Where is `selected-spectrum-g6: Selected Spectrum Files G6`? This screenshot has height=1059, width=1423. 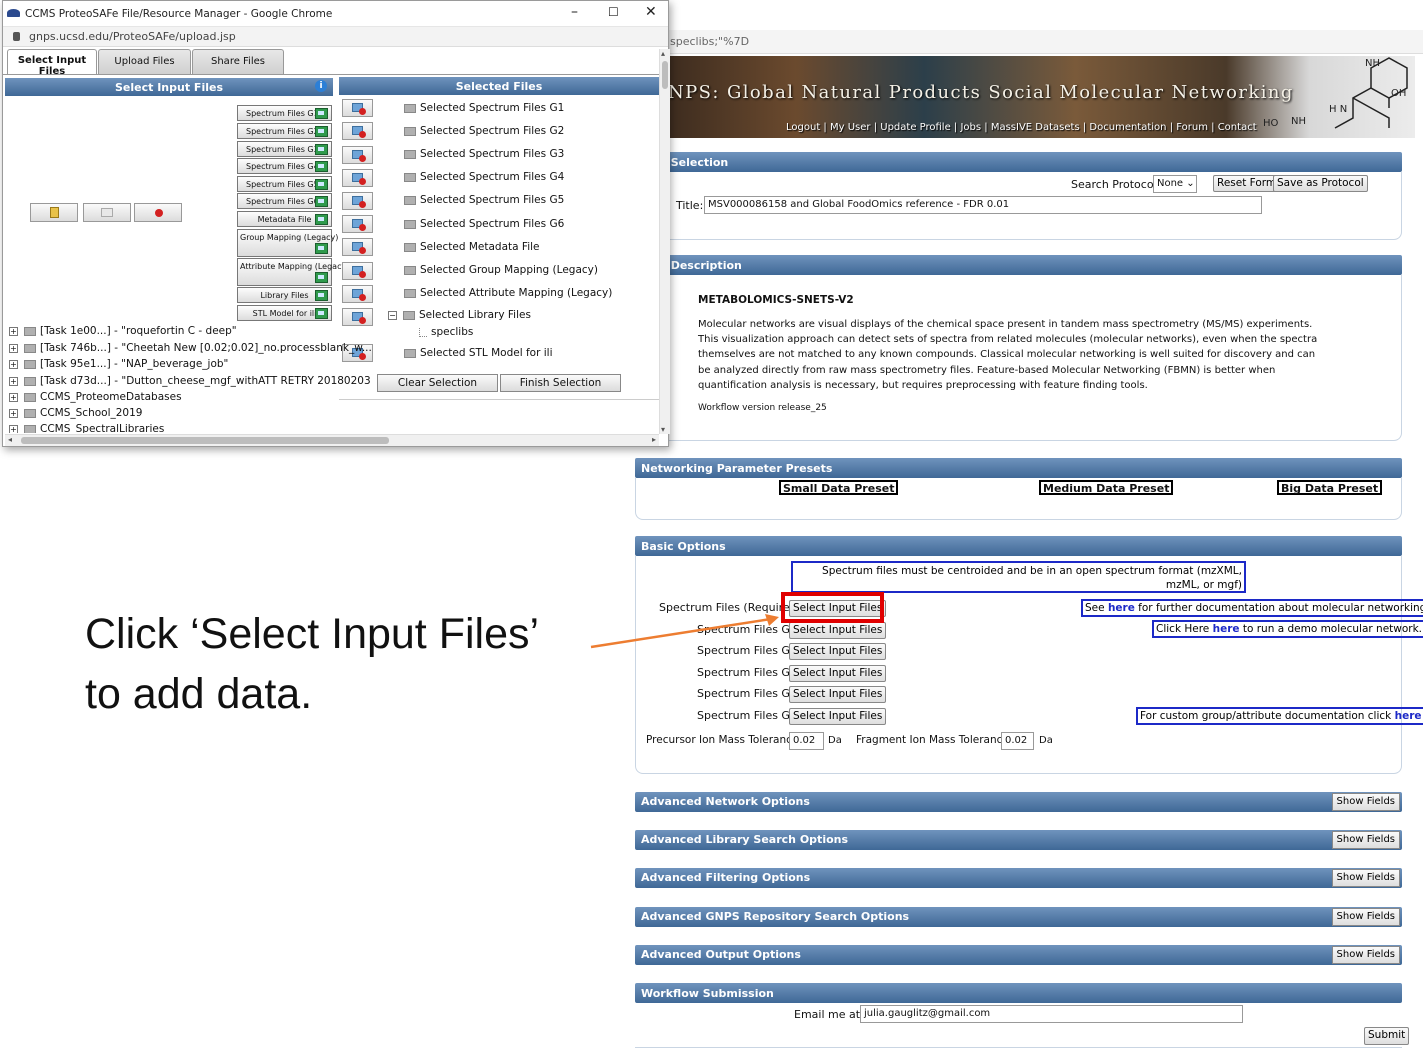
selected-spectrum-g6: Selected Spectrum Files G6 is located at coordinates (484, 224).